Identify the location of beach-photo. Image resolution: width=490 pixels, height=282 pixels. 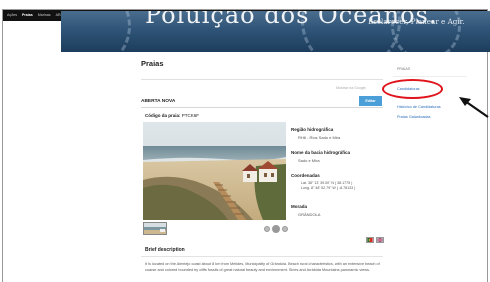
(214, 171).